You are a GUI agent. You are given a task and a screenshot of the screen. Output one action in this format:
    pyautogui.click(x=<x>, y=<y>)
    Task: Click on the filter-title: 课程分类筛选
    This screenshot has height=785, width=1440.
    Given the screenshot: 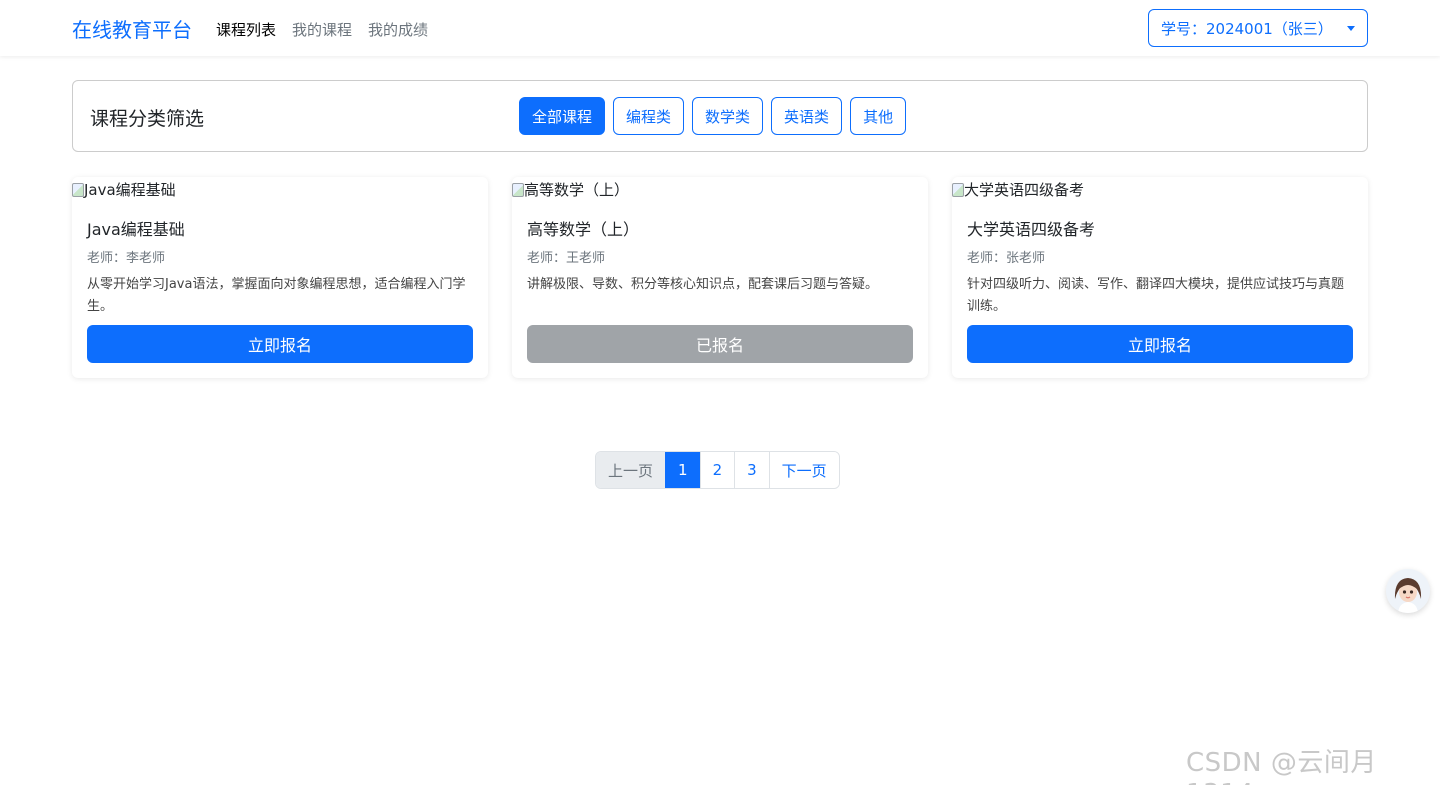 What is the action you would take?
    pyautogui.click(x=147, y=119)
    